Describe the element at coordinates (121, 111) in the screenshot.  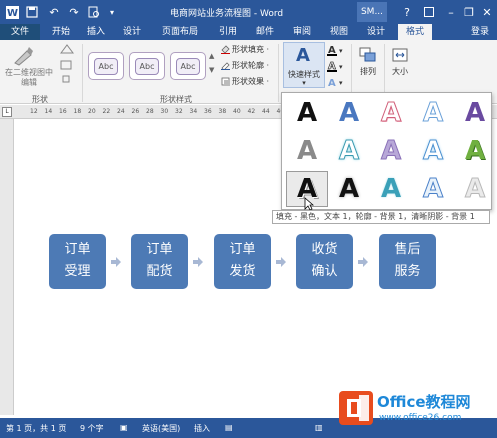
I see `ruler-tick-label: 24` at that location.